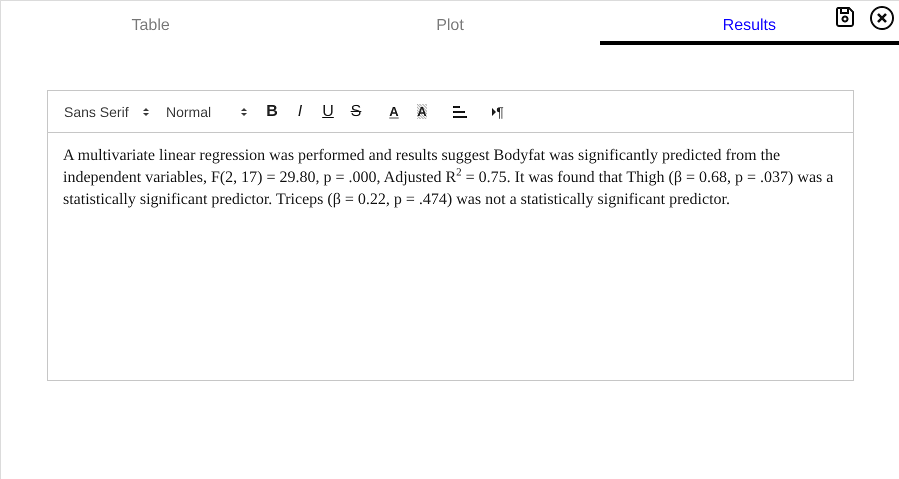  What do you see at coordinates (448, 178) in the screenshot?
I see `editor-text: A multivariate linear regression was performed and results suggest Bodyfat was significantly predicted from the independent variables, F(2, 17) = 29.80, p = .000, Adjusted R$^{2}$ = 0.75. It was found that Thigh (β = 0.68, p = .037) was a statistically significant predictor. Triceps (β = 0.22, p = .474) was not a statistically significant predictor.` at bounding box center [448, 178].